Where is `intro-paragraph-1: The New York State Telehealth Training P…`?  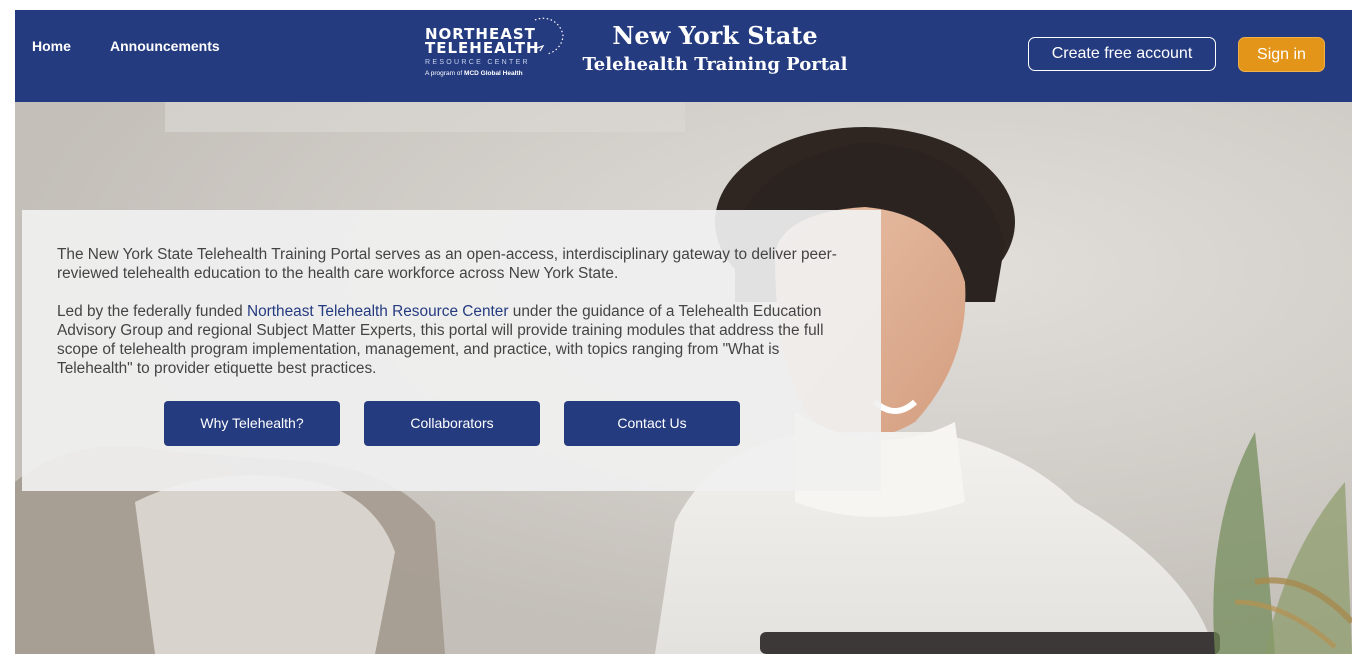
intro-paragraph-1: The New York State Telehealth Training P… is located at coordinates (447, 264).